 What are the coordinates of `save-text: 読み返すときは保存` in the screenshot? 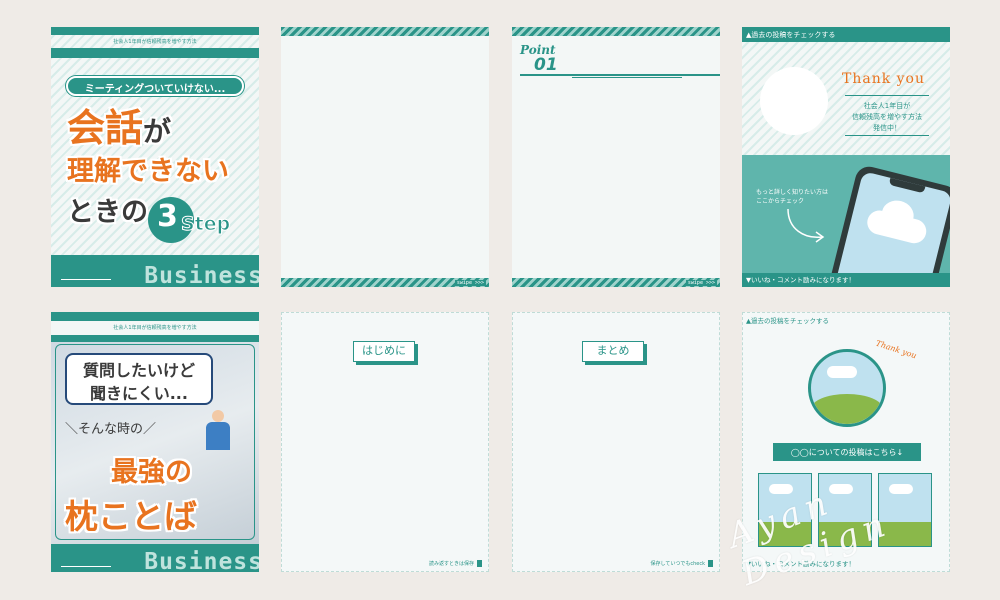 It's located at (451, 564).